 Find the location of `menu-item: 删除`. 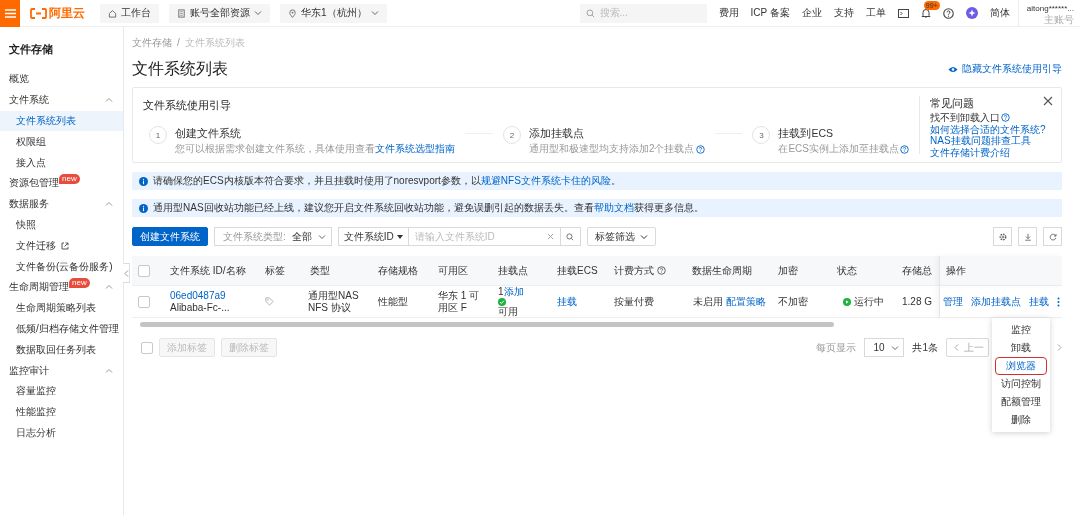

menu-item: 删除 is located at coordinates (1021, 420).